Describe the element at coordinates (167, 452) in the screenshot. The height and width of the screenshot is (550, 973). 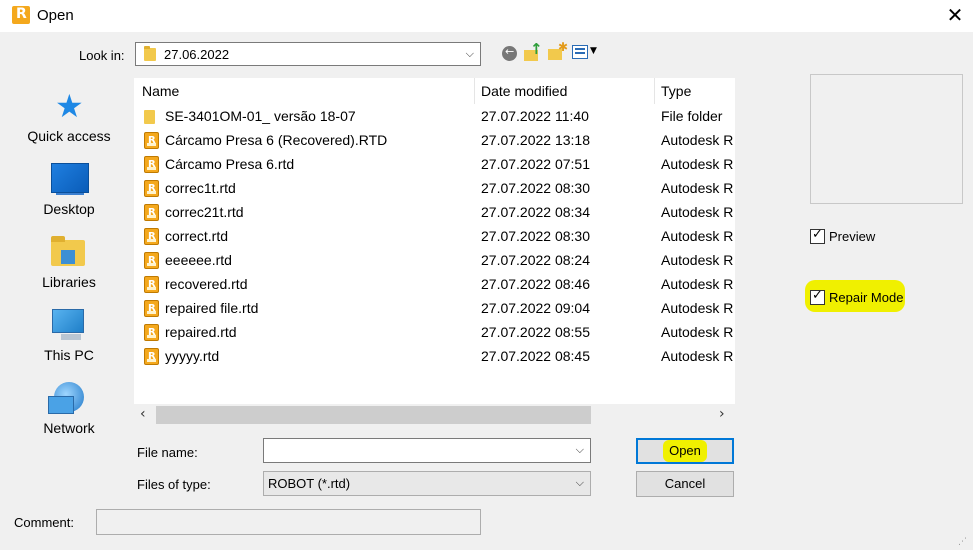
I see `file-name-label: File name:` at that location.